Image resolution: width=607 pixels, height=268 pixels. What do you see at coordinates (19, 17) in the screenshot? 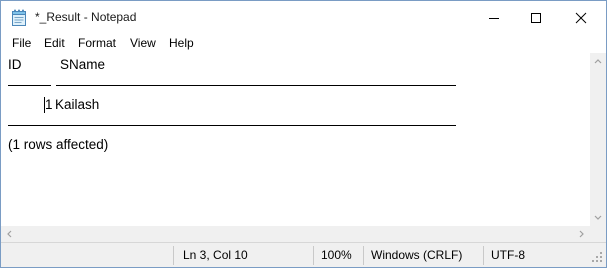
I see `notepad-icon` at bounding box center [19, 17].